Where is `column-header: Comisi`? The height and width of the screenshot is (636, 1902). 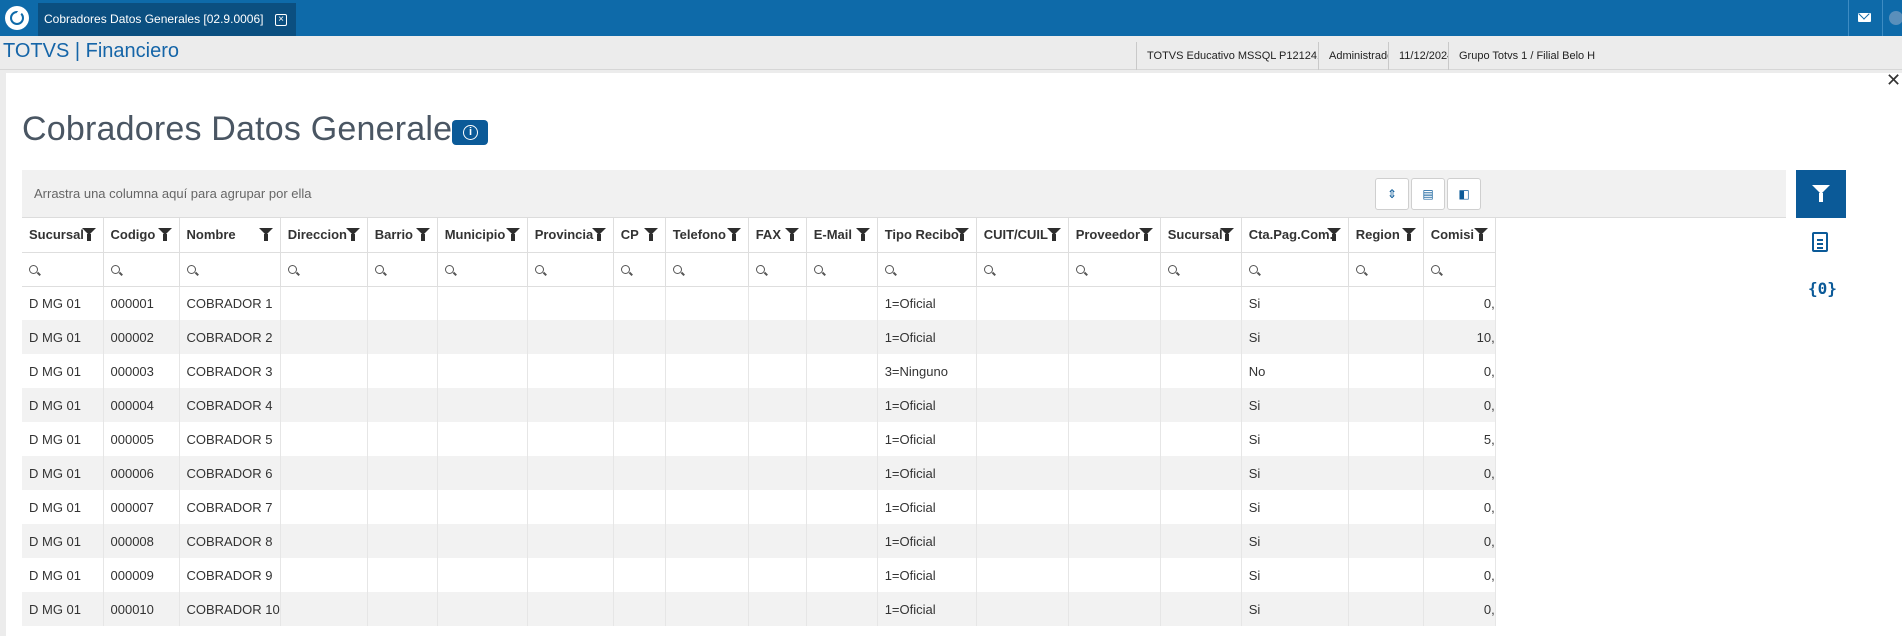 column-header: Comisi is located at coordinates (1459, 235).